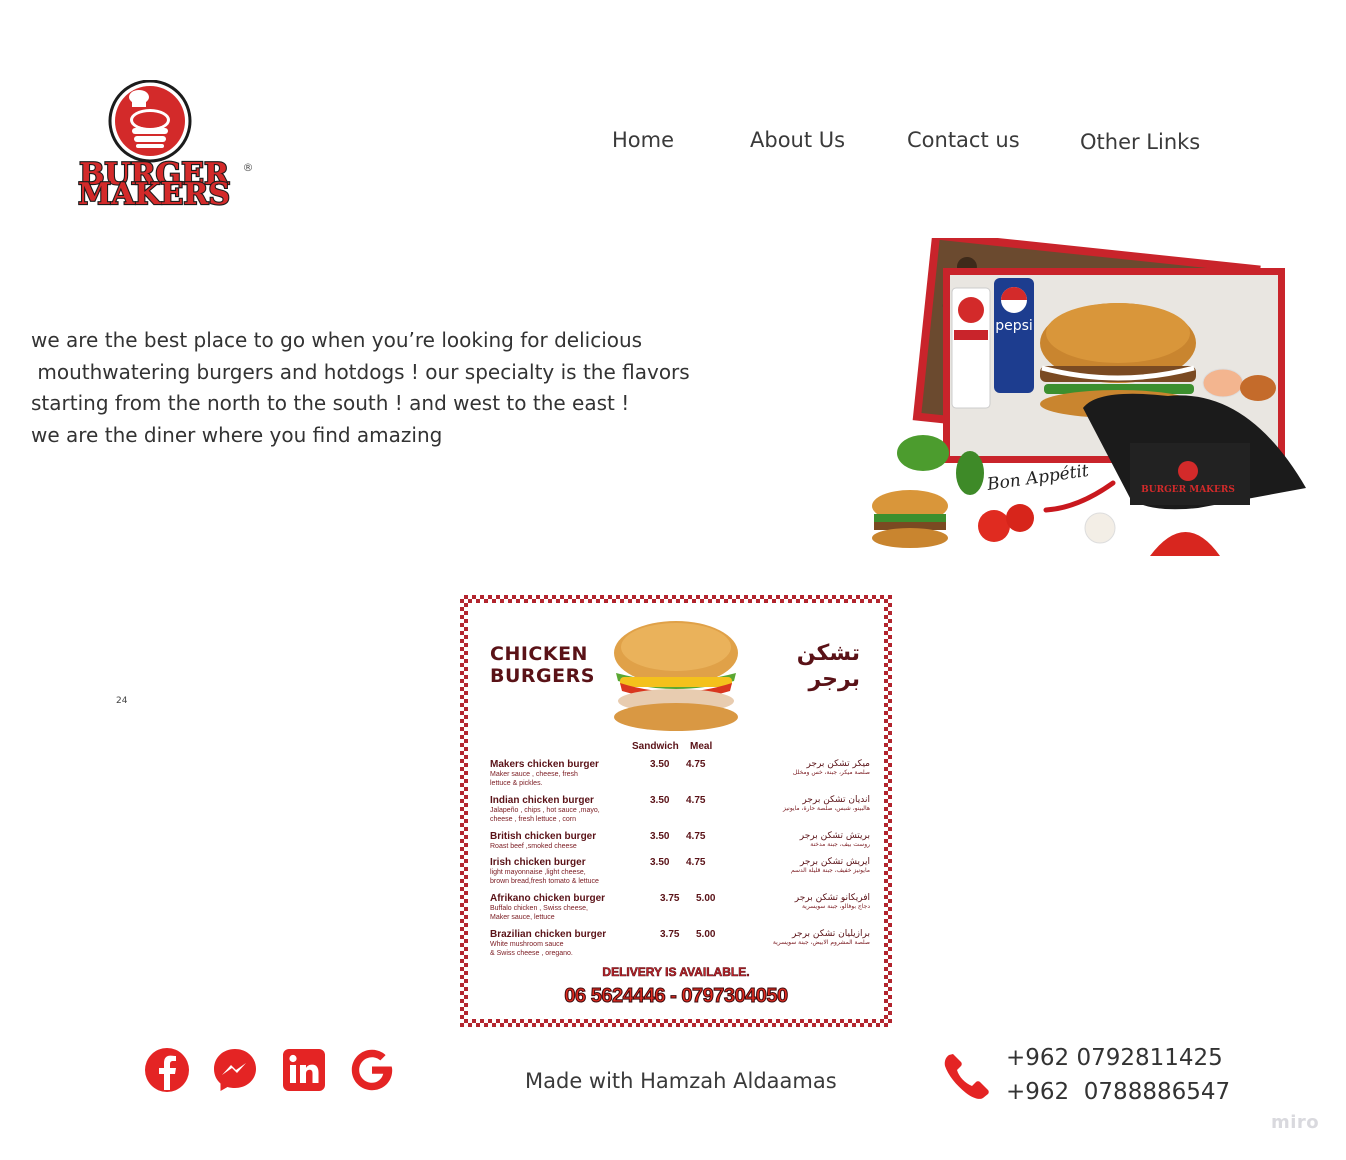  Describe the element at coordinates (676, 996) in the screenshot. I see `menu-phone-numbers: 06 5624446 - 0797304050` at that location.